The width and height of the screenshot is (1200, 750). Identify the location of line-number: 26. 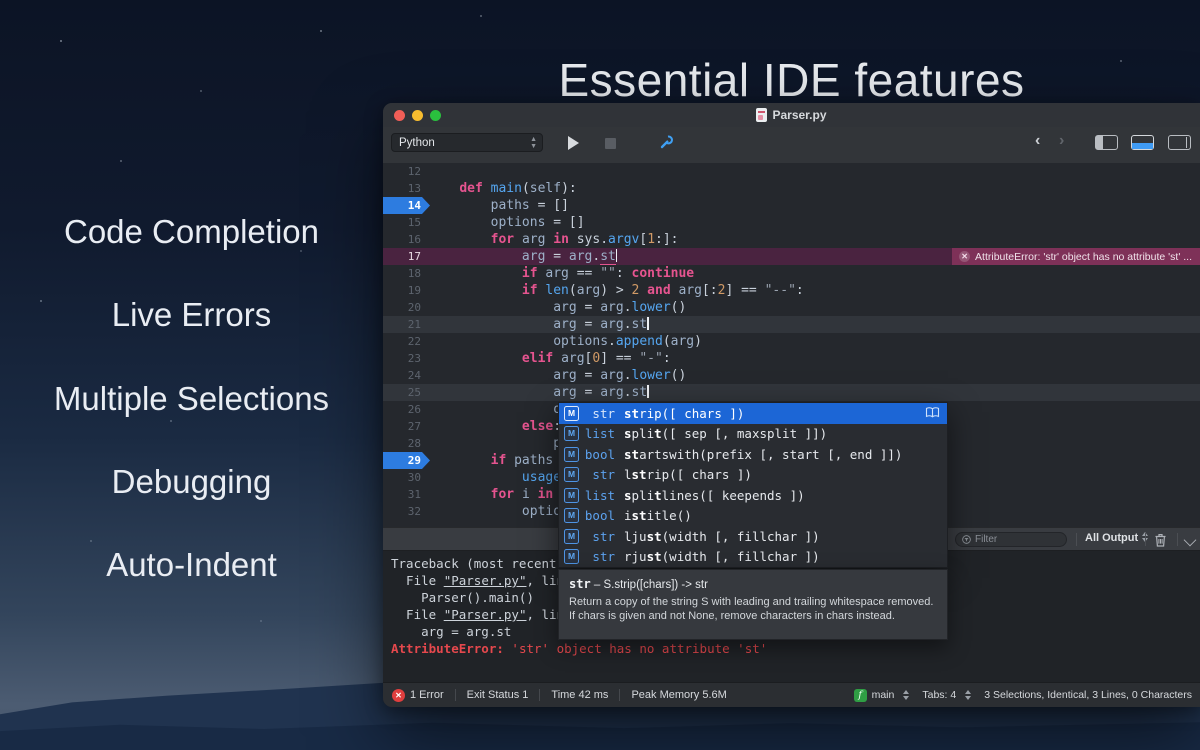
(402, 409).